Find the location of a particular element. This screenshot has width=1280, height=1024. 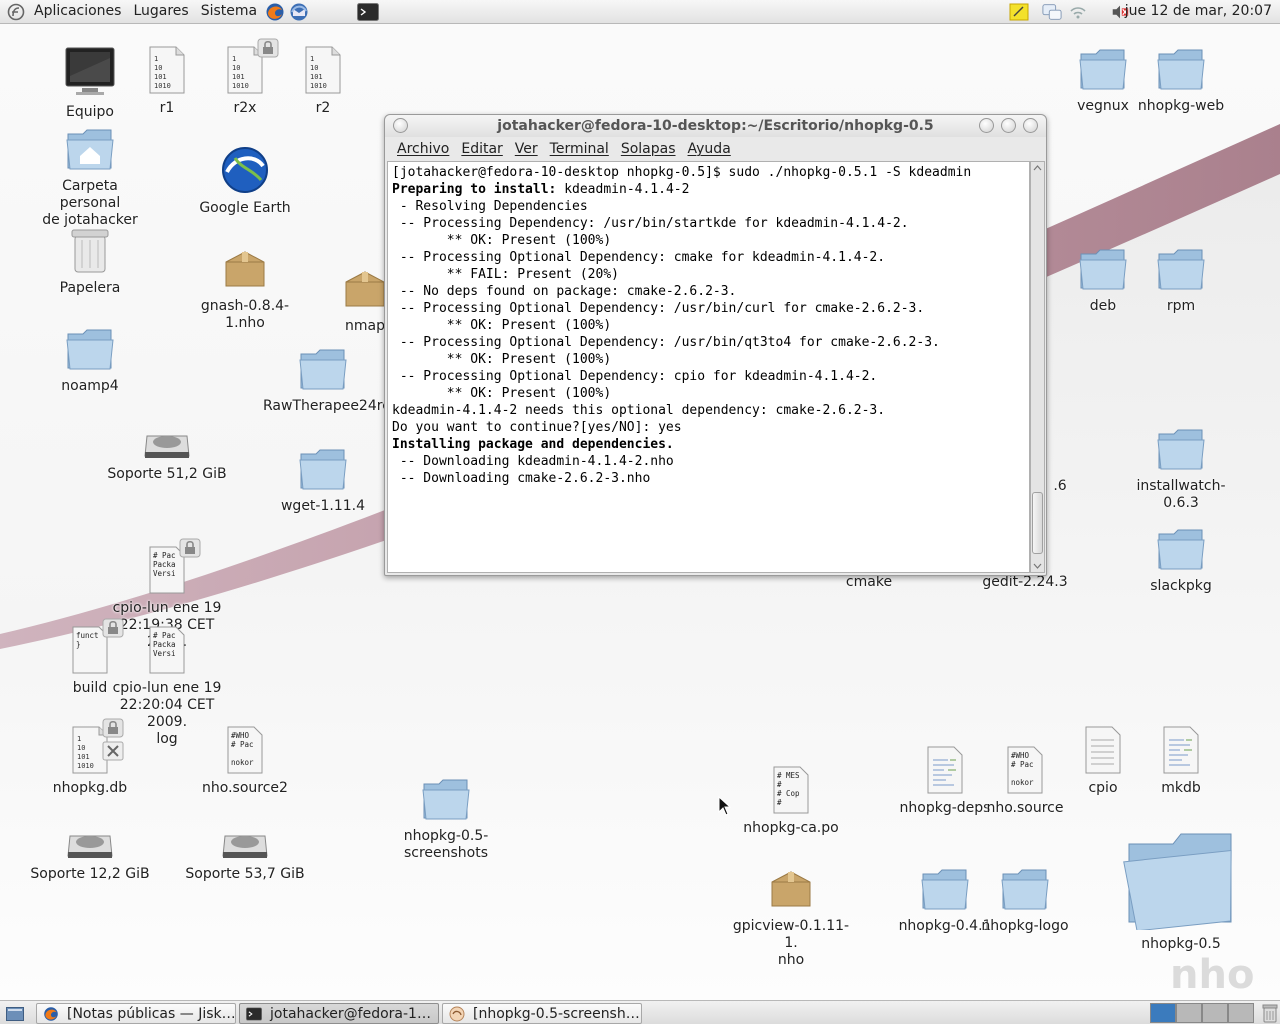

trash-applet-icon is located at coordinates (1270, 1013).